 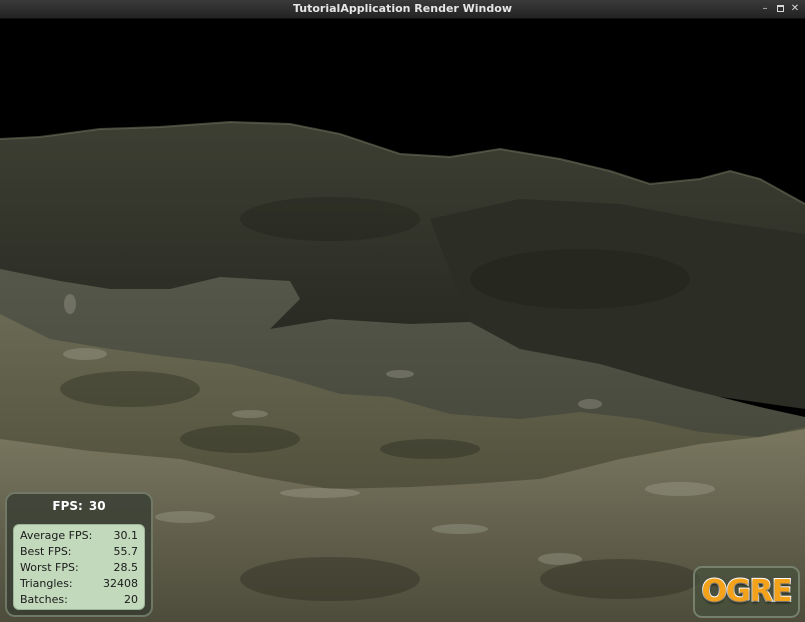 I want to click on window-title: TutorialApplication Render Window, so click(x=402, y=8).